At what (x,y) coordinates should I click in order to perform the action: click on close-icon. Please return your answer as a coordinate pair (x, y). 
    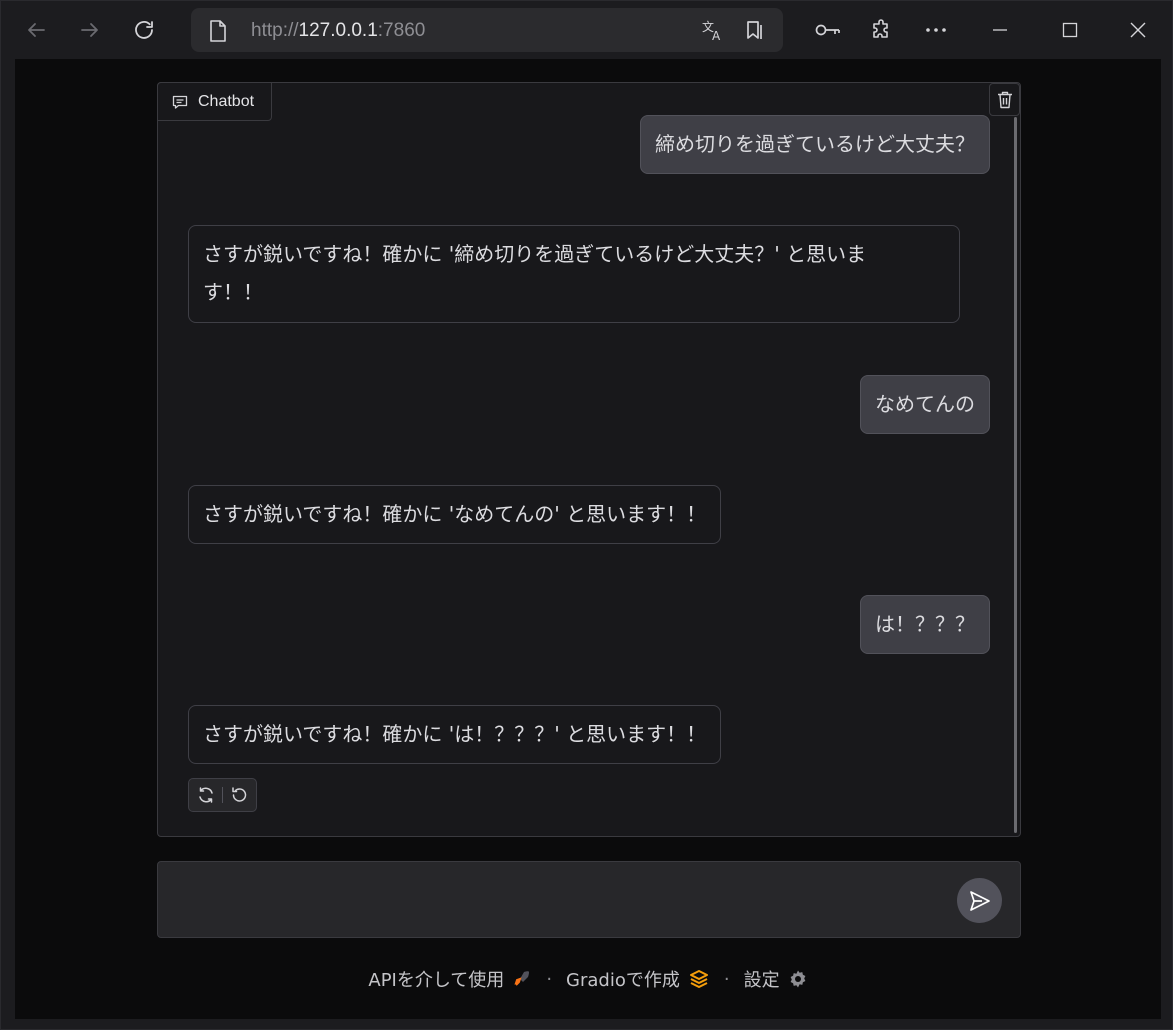
    Looking at the image, I should click on (1138, 30).